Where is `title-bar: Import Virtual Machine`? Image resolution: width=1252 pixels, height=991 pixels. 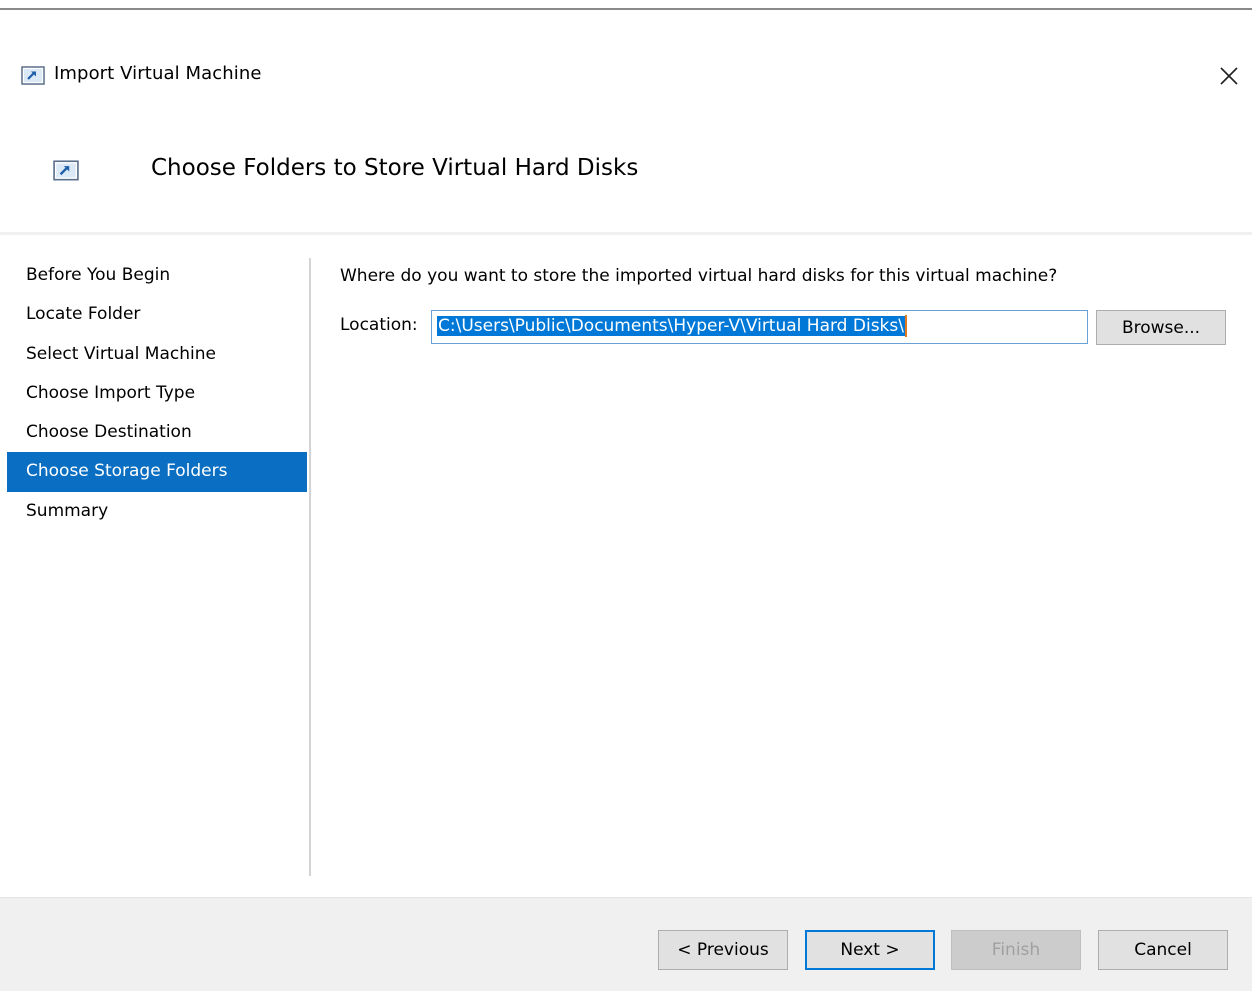
title-bar: Import Virtual Machine is located at coordinates (626, 77).